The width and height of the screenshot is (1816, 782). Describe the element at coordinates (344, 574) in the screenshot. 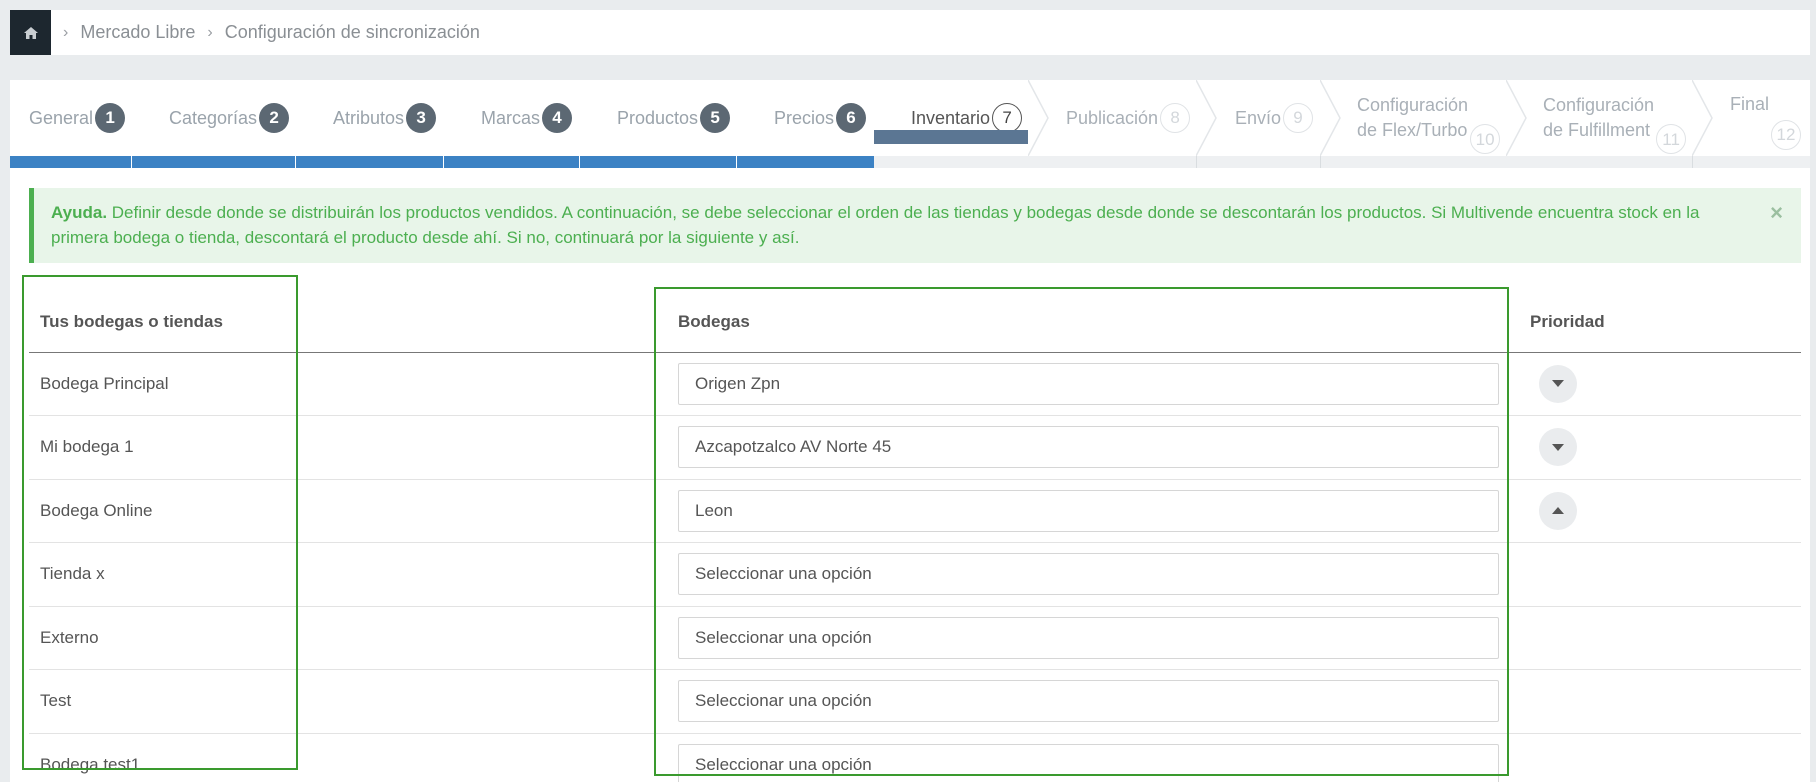

I see `store-name: Tienda x` at that location.